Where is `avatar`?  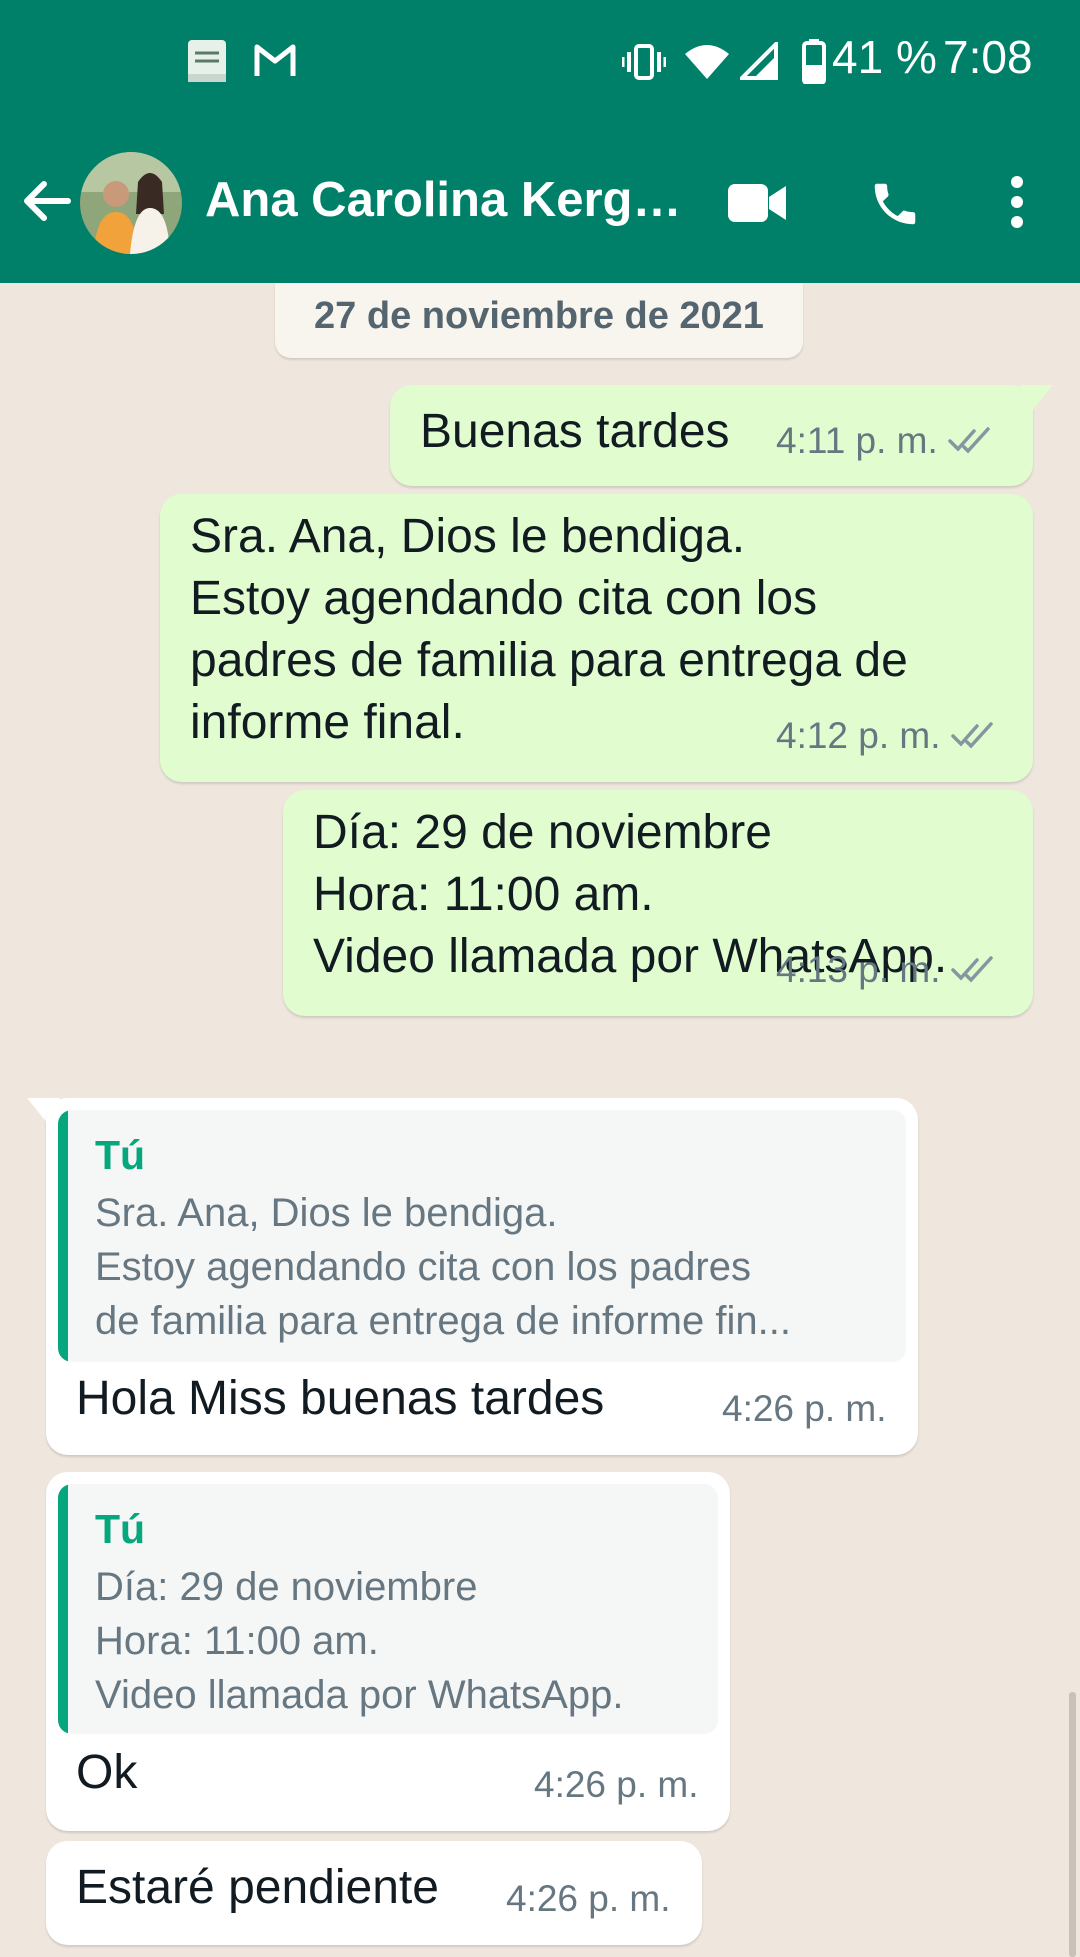
avatar is located at coordinates (131, 203).